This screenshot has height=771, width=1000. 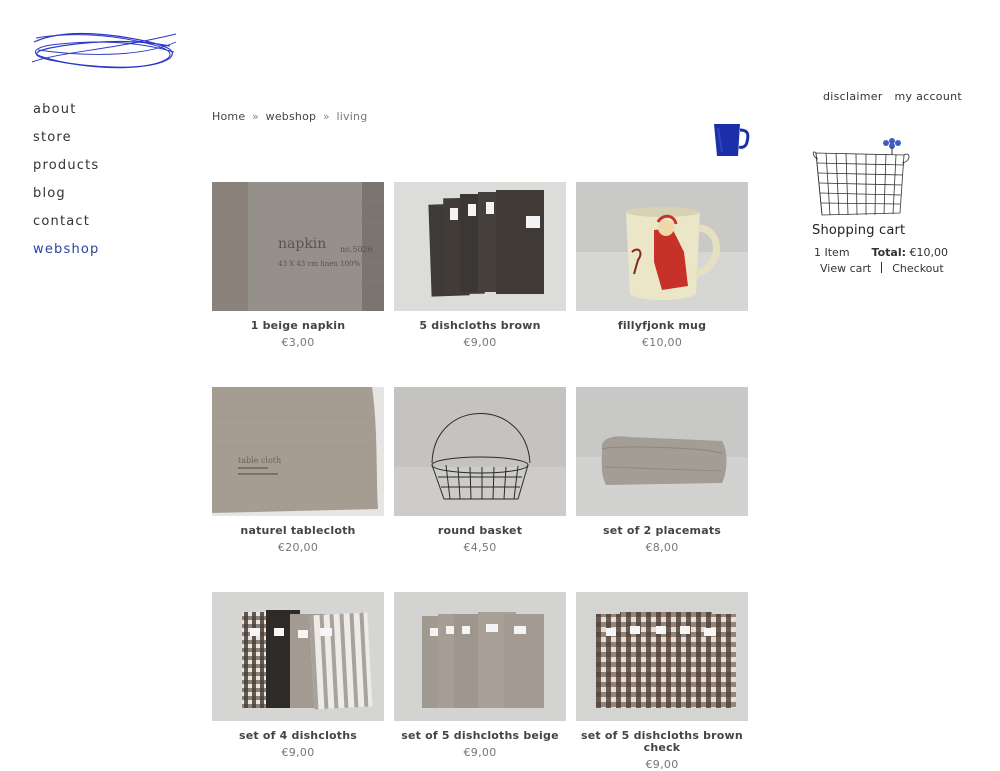 What do you see at coordinates (480, 246) in the screenshot?
I see `product-image-dishcloths-brown` at bounding box center [480, 246].